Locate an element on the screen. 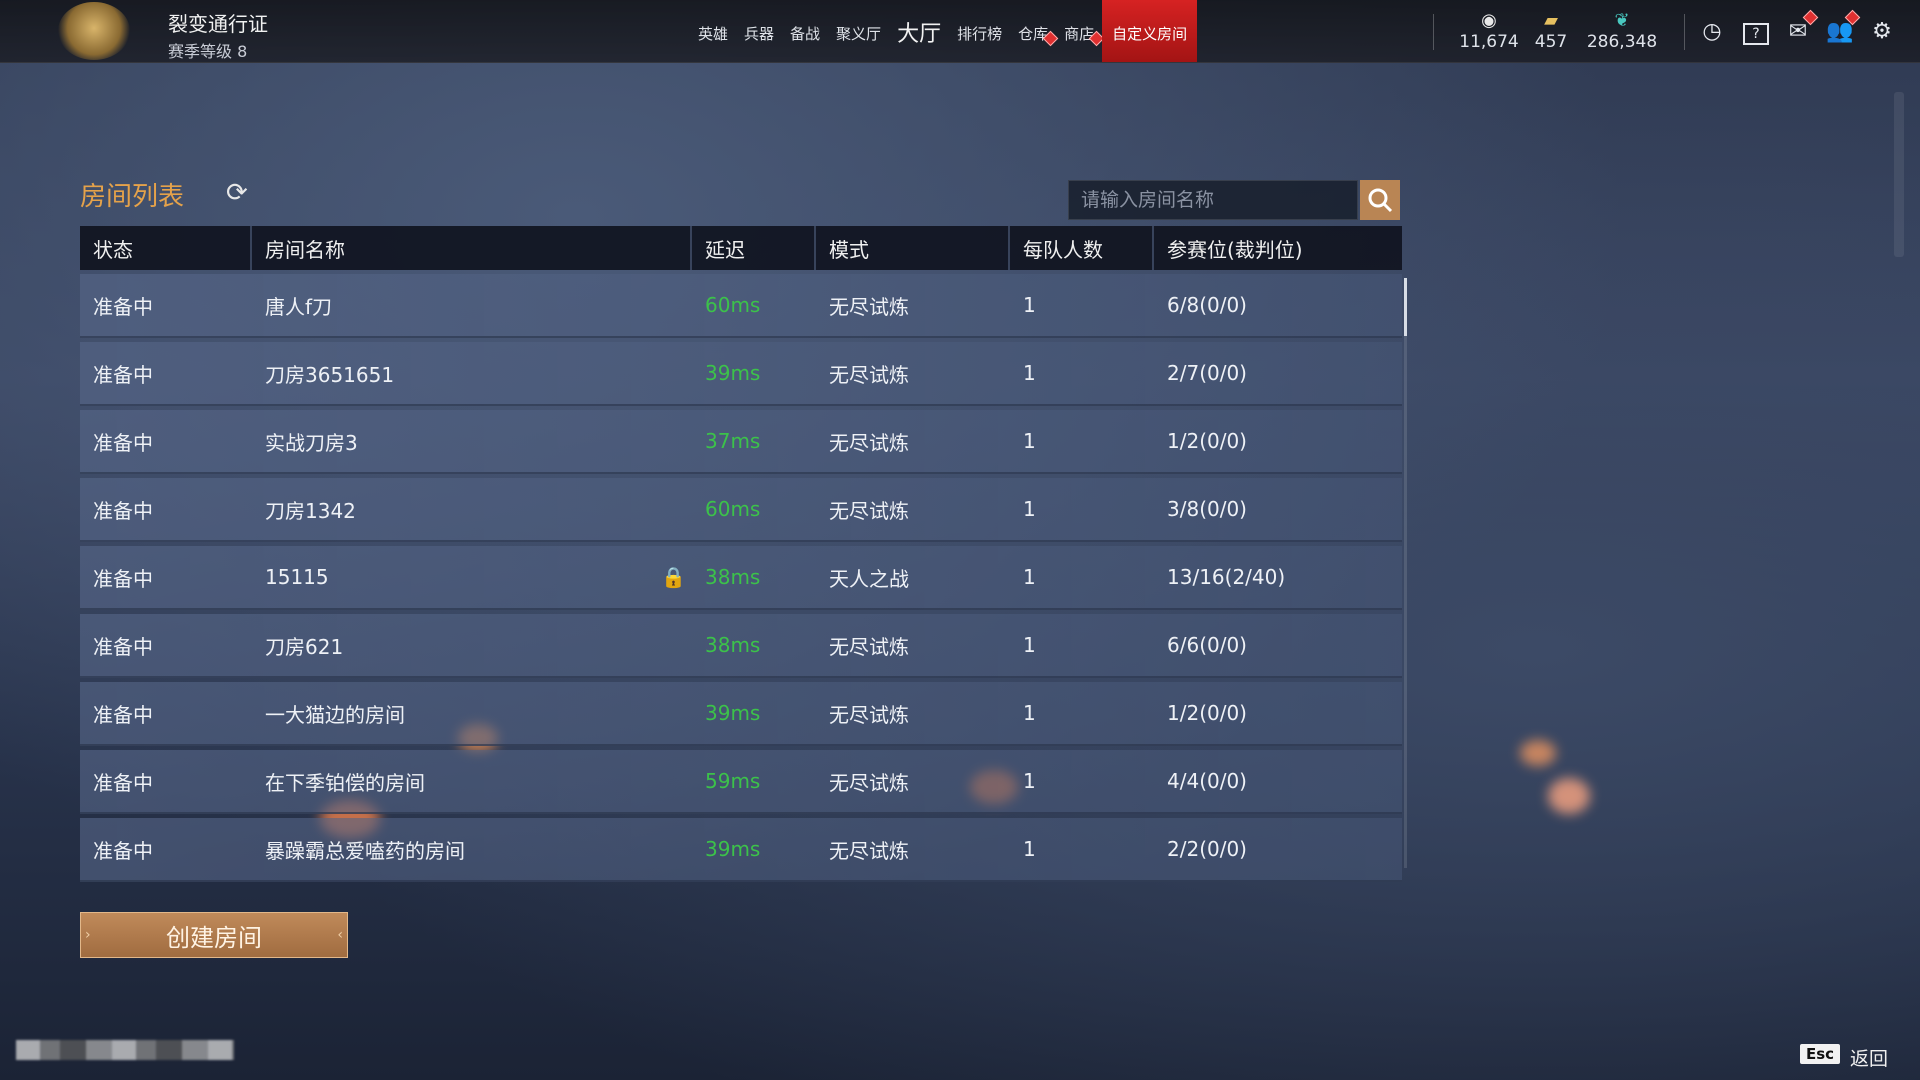 The image size is (1920, 1080). table-row: 准备中 实战刀房3 37ms 无尽试炼 1 1/2(0/0) is located at coordinates (741, 442).